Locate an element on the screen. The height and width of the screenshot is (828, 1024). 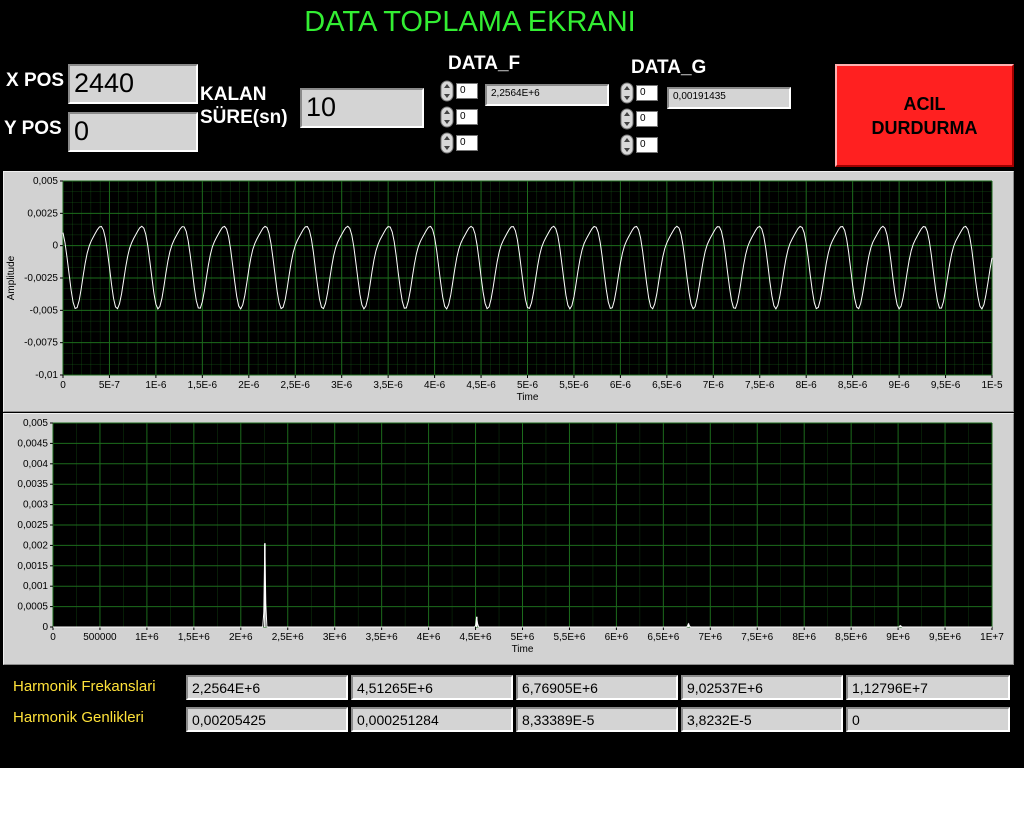
data-f-index-1: 0 is located at coordinates (467, 117).